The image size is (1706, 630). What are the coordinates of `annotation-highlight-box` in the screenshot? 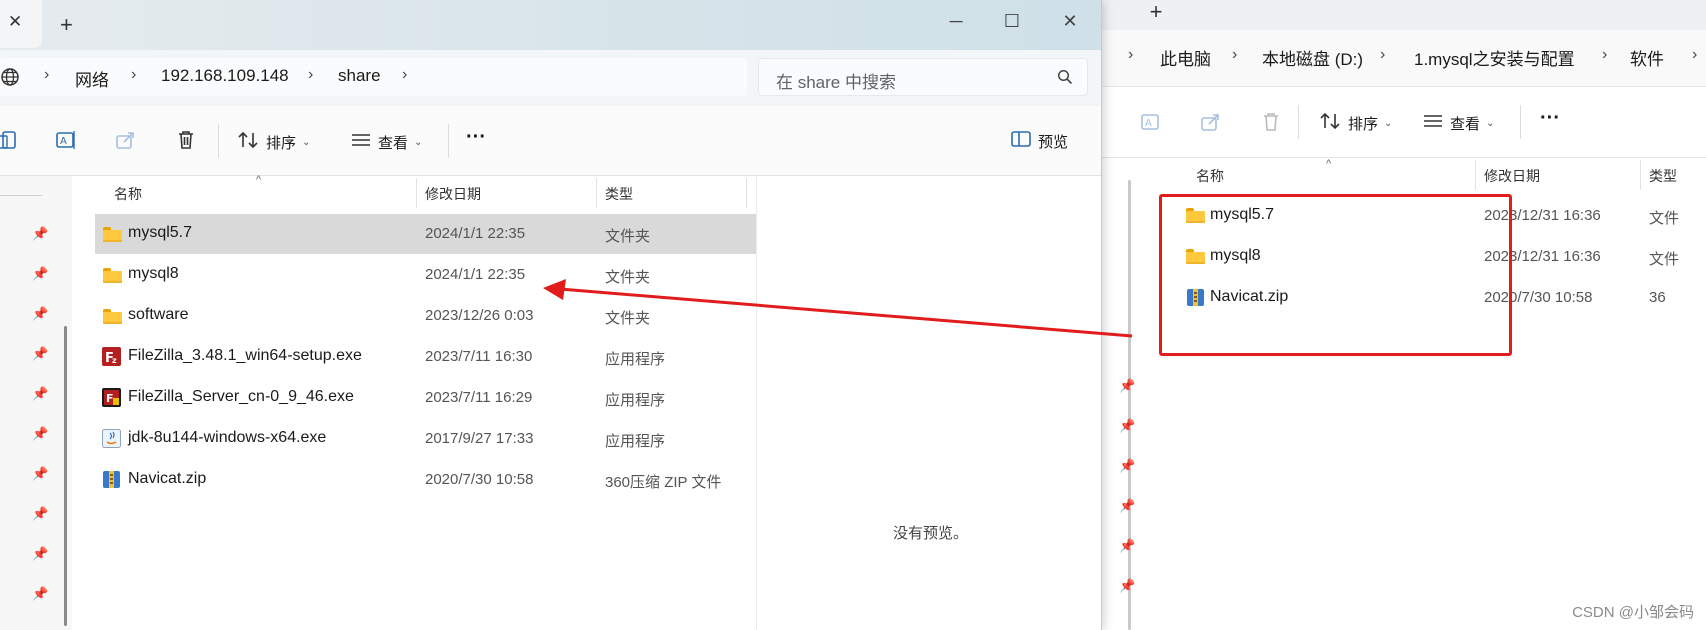 It's located at (1335, 275).